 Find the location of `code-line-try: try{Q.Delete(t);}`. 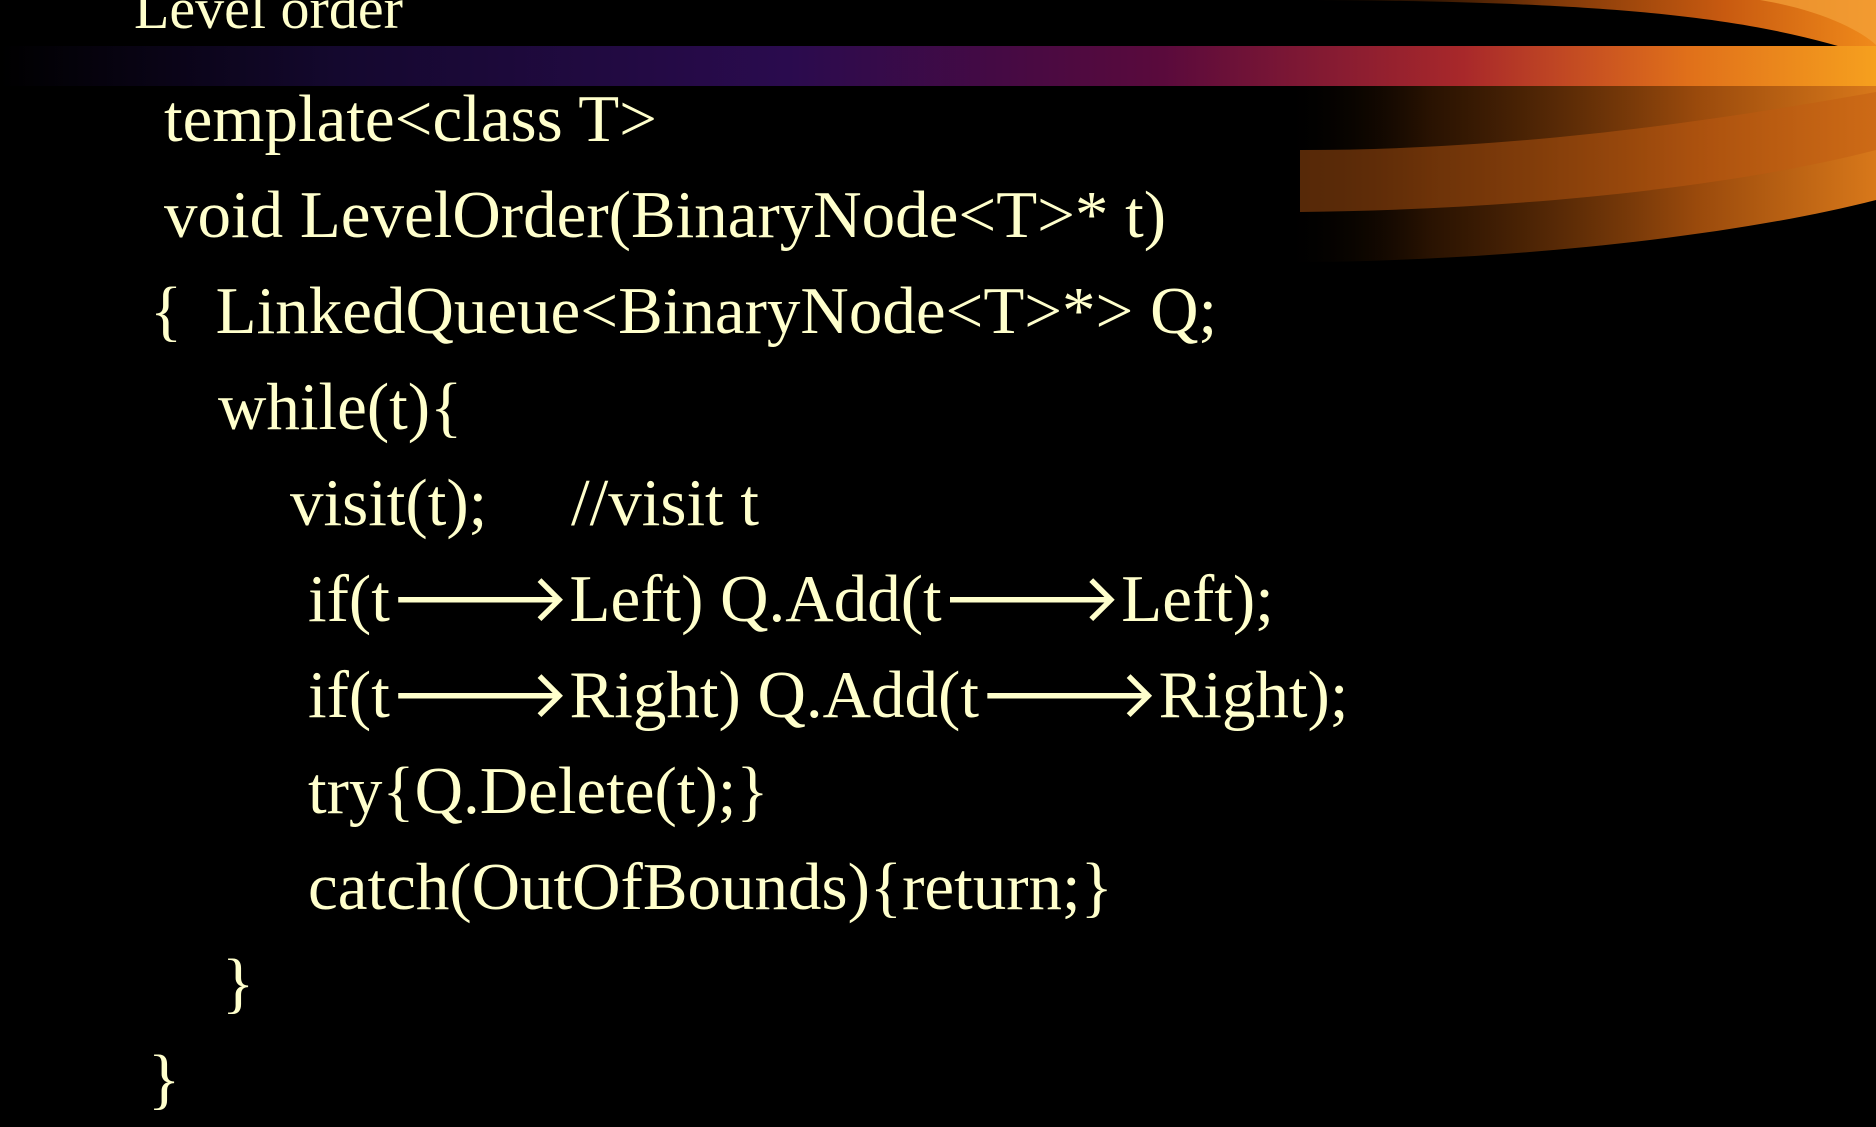

code-line-try: try{Q.Delete(t);} is located at coordinates (538, 791).